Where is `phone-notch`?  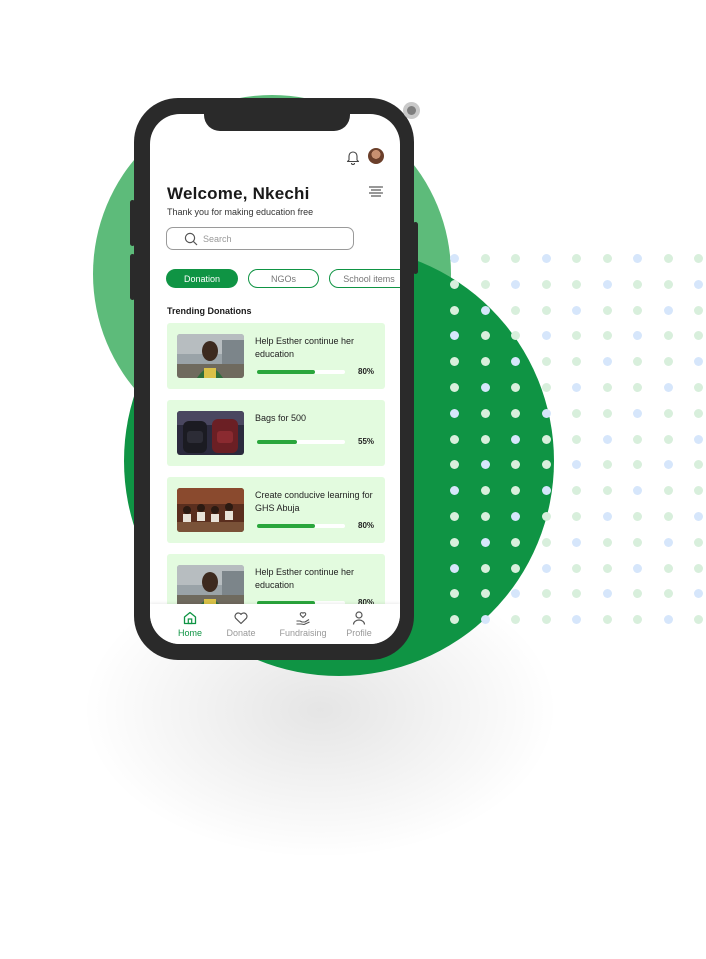 phone-notch is located at coordinates (277, 122).